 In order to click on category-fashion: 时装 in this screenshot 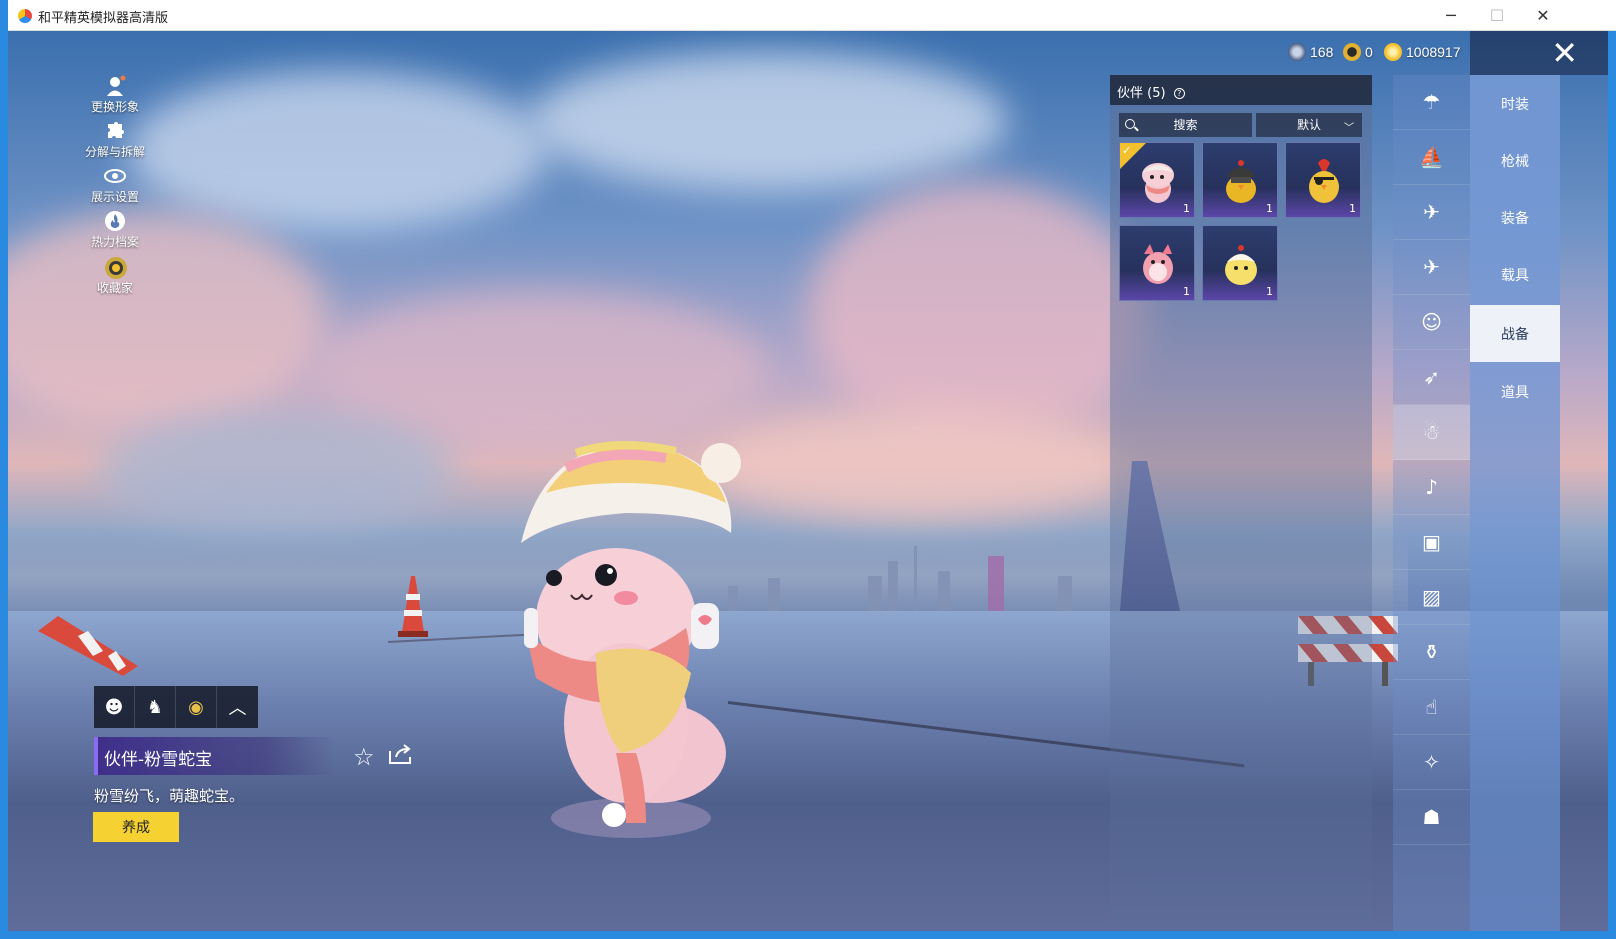, I will do `click(1515, 103)`.